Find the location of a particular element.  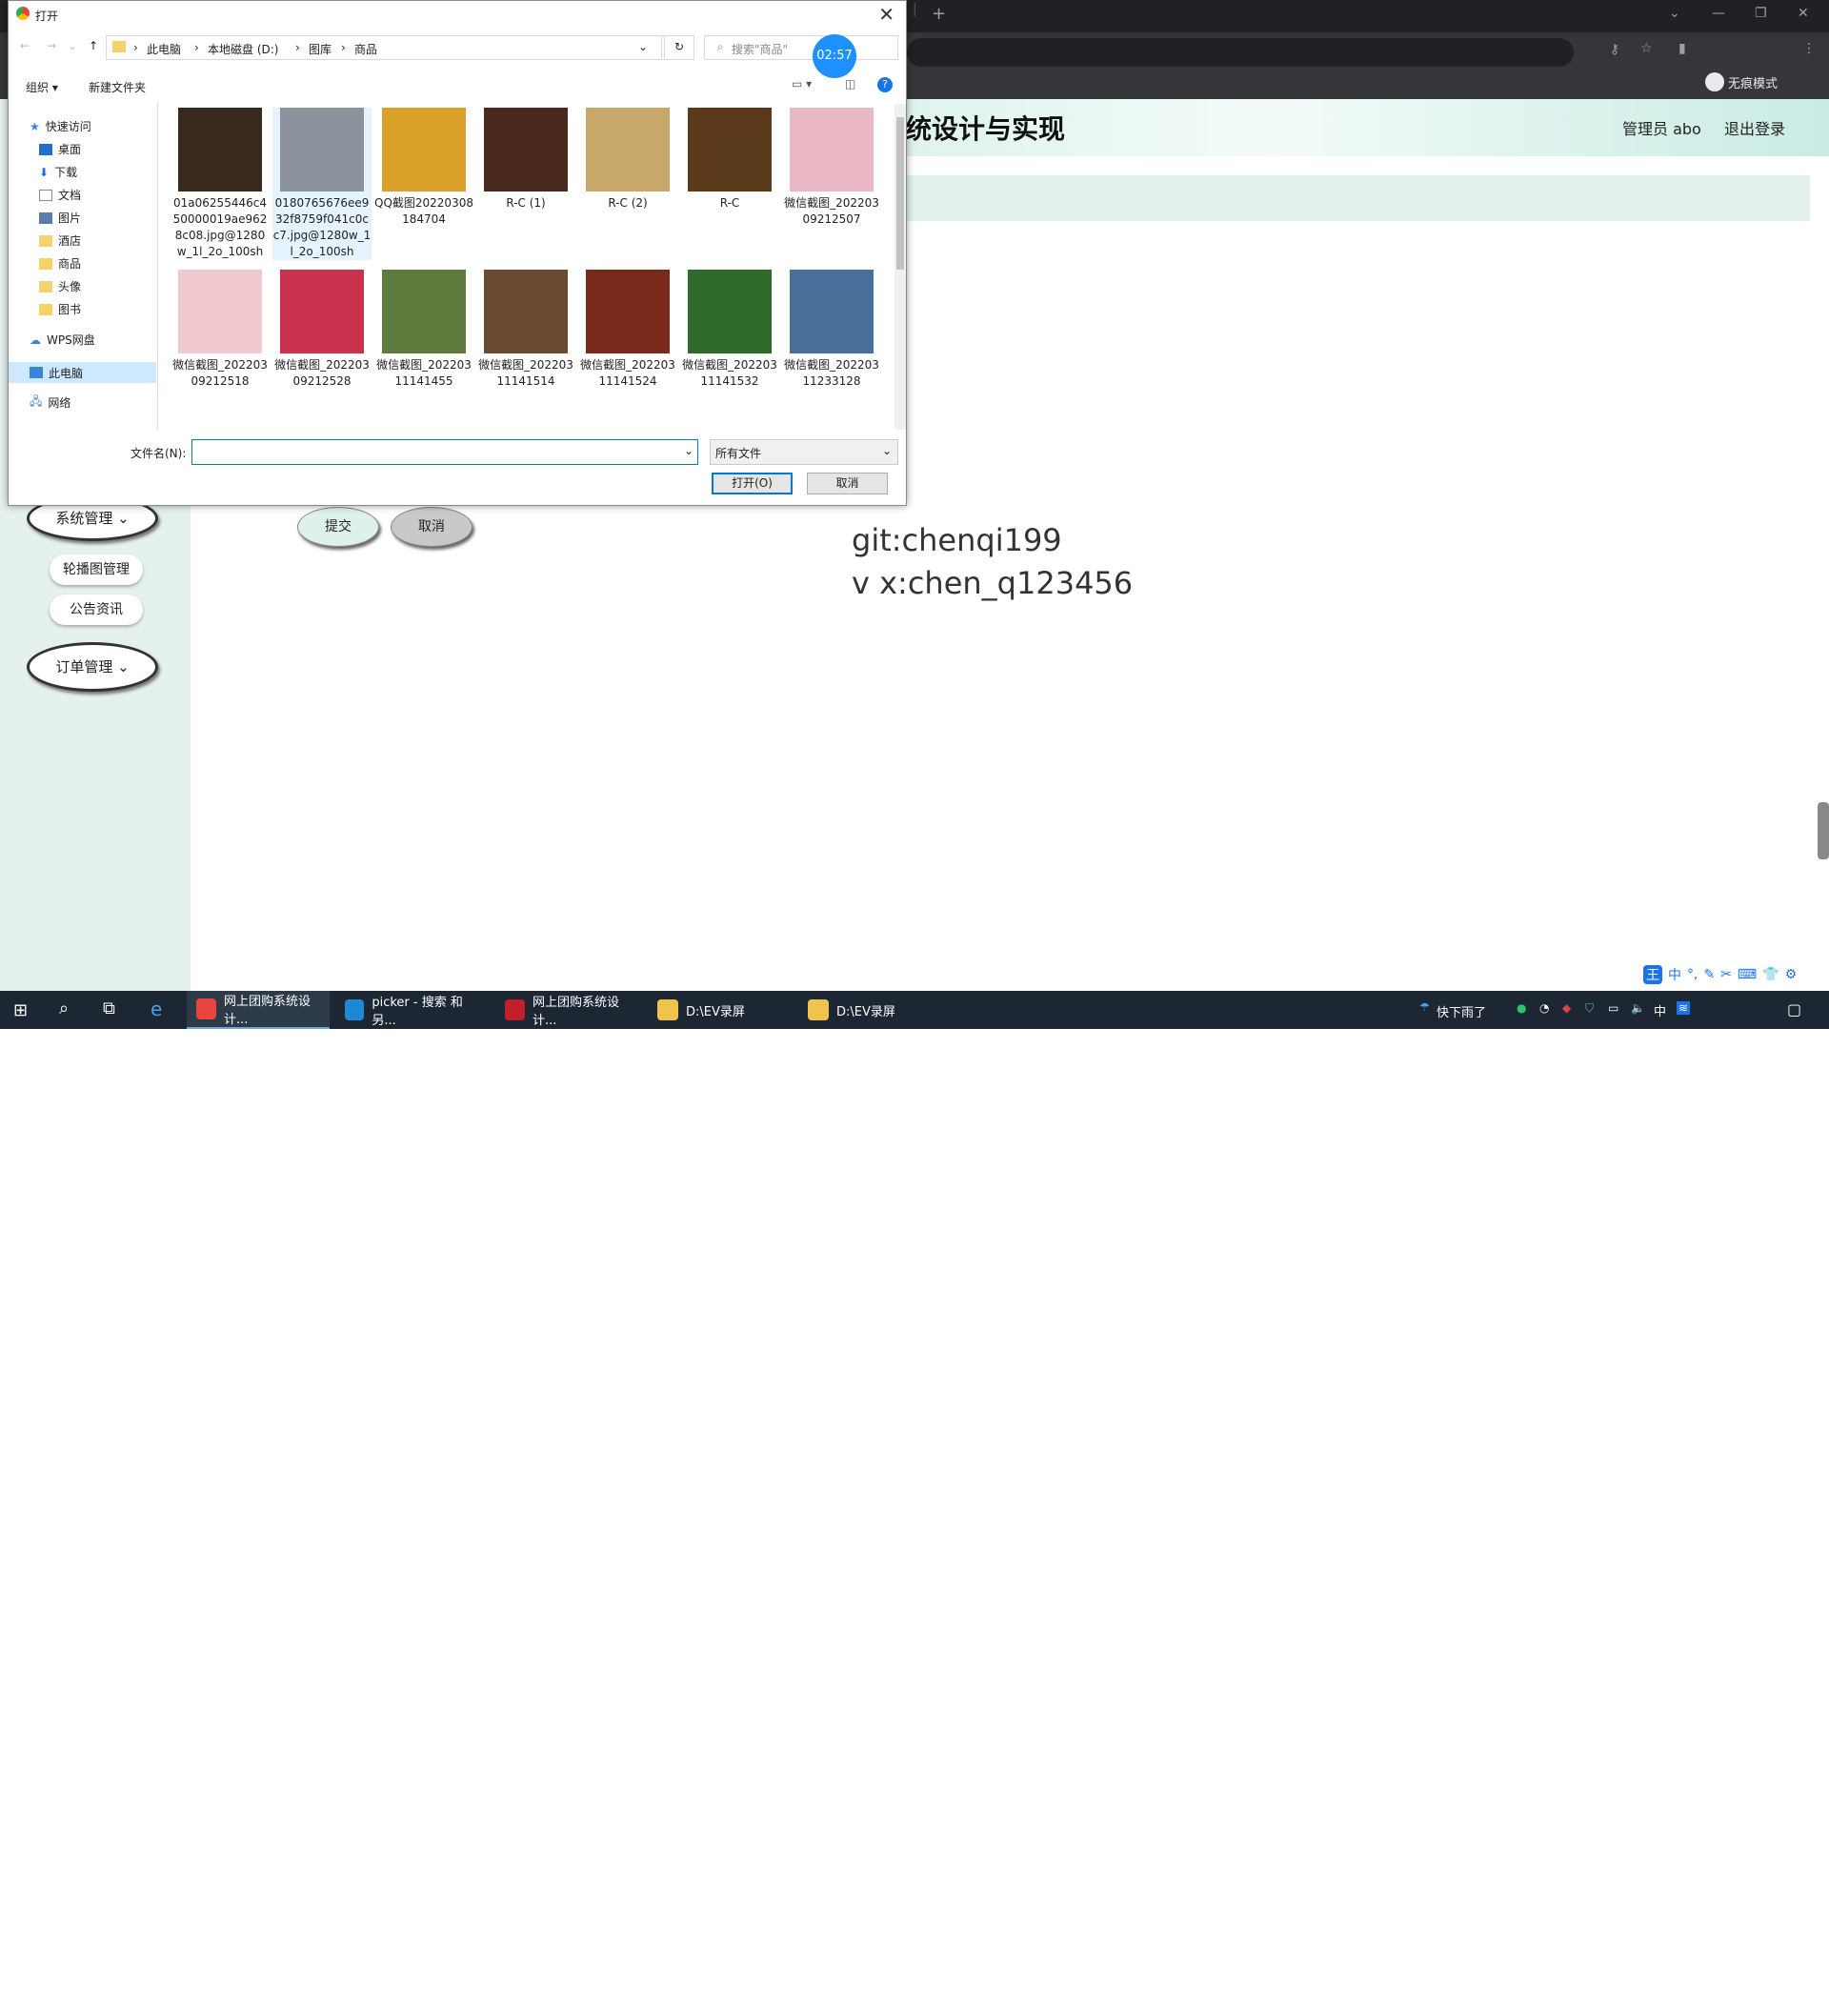

network-tray-icon: ▭ is located at coordinates (1613, 1008).